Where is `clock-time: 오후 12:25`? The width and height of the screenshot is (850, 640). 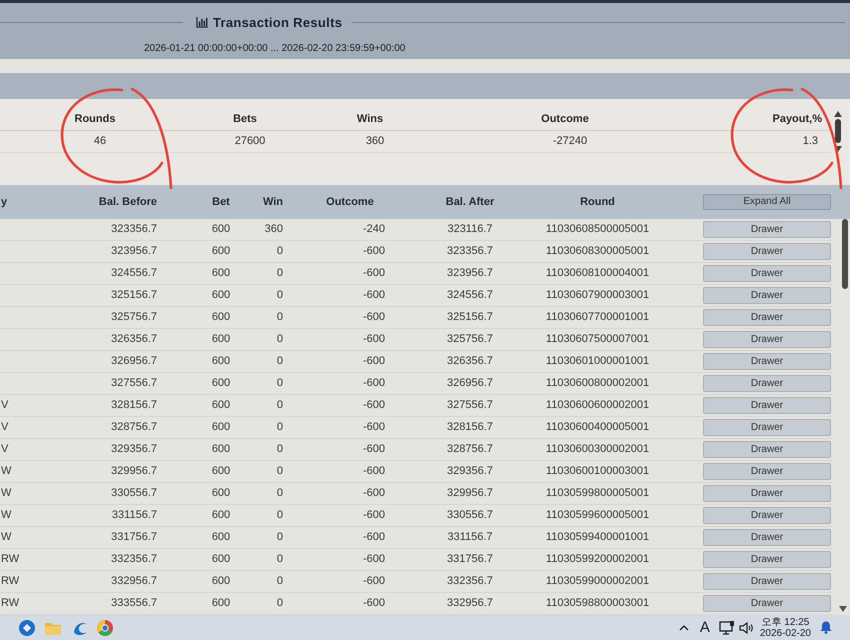 clock-time: 오후 12:25 is located at coordinates (786, 622).